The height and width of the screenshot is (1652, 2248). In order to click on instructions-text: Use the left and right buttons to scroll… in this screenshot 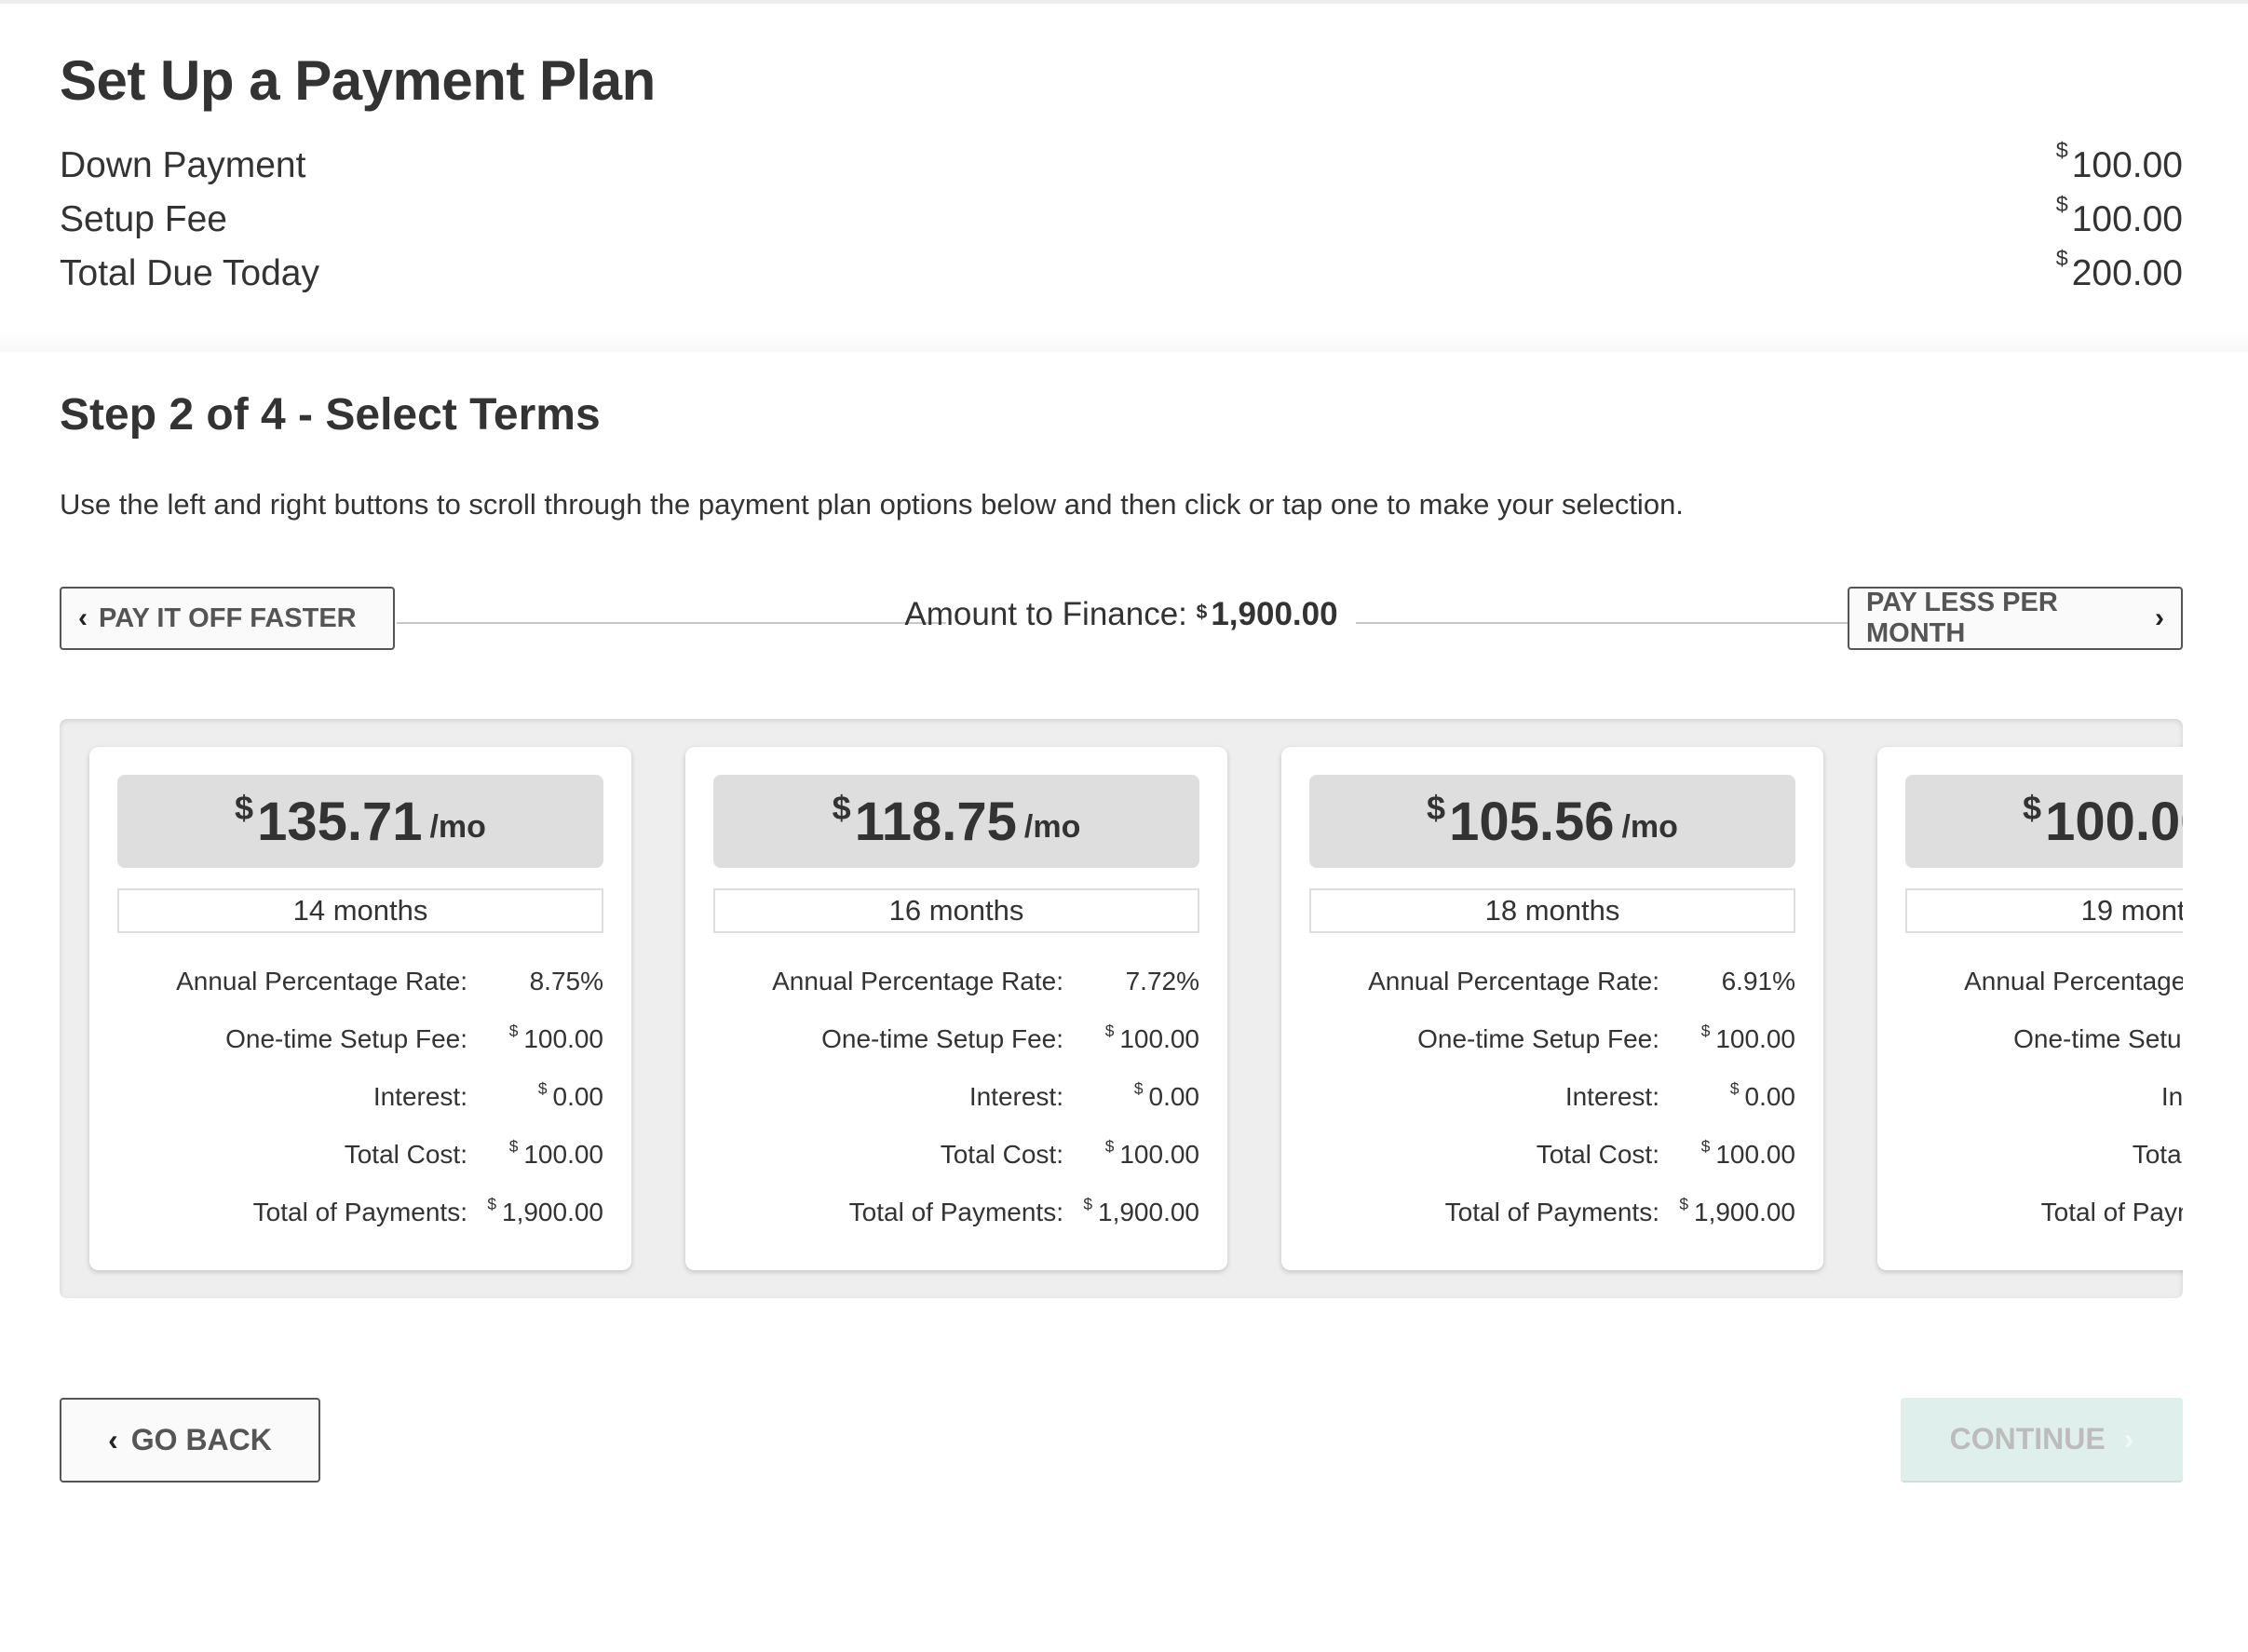, I will do `click(872, 504)`.